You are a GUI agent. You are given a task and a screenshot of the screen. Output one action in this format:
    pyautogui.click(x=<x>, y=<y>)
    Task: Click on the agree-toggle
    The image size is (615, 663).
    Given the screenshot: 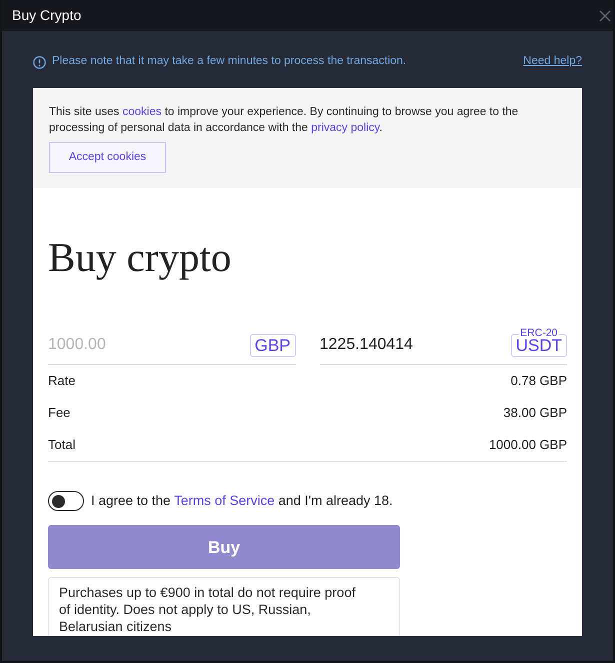 What is the action you would take?
    pyautogui.click(x=66, y=501)
    